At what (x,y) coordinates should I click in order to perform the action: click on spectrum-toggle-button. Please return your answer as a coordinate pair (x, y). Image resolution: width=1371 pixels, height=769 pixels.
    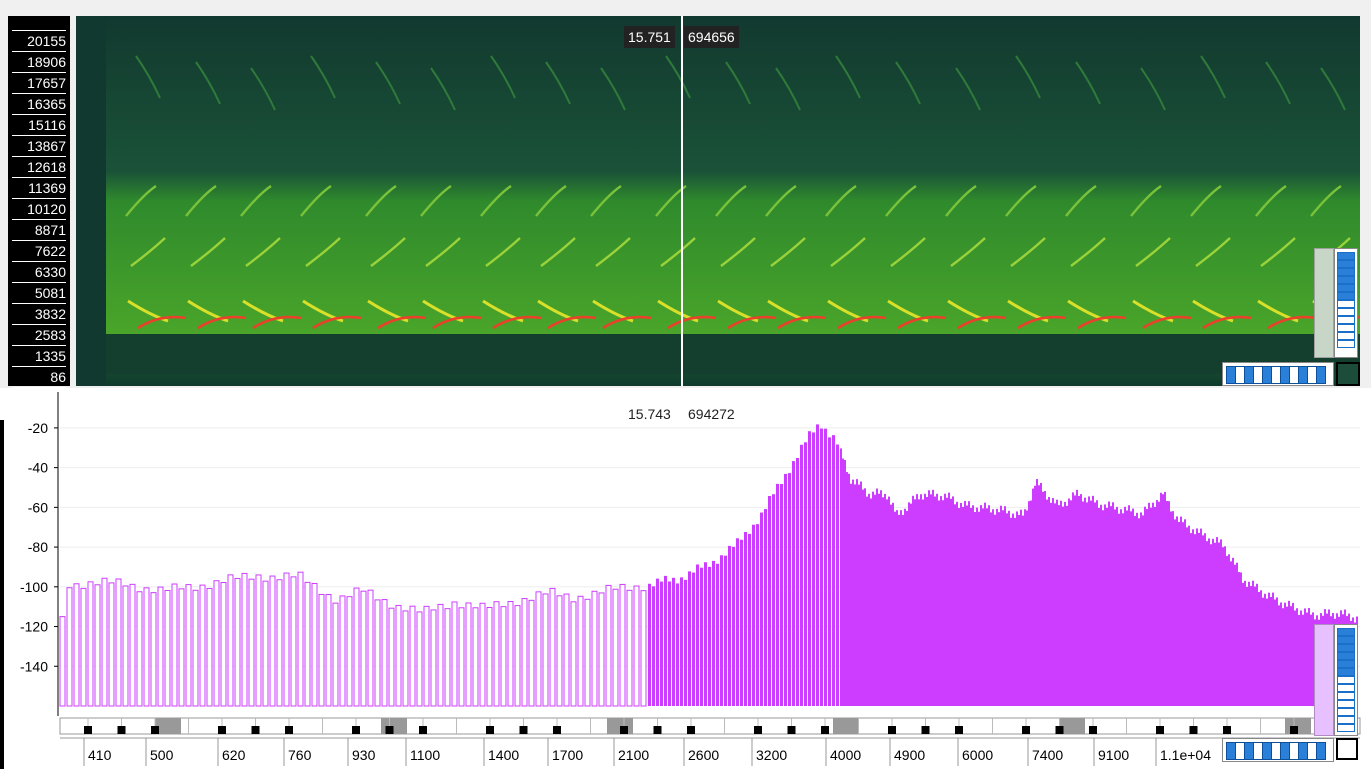
    Looking at the image, I should click on (1347, 749).